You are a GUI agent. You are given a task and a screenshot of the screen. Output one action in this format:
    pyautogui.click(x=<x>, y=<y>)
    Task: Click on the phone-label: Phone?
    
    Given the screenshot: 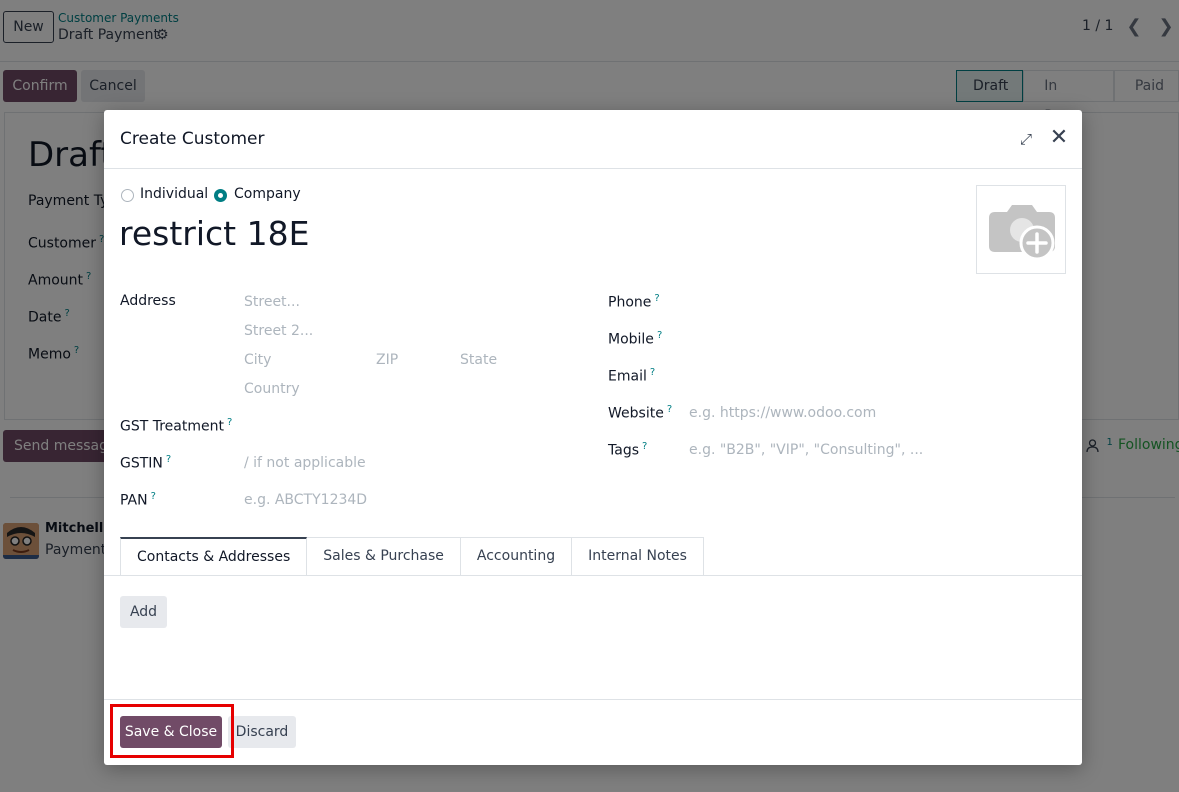 What is the action you would take?
    pyautogui.click(x=634, y=302)
    